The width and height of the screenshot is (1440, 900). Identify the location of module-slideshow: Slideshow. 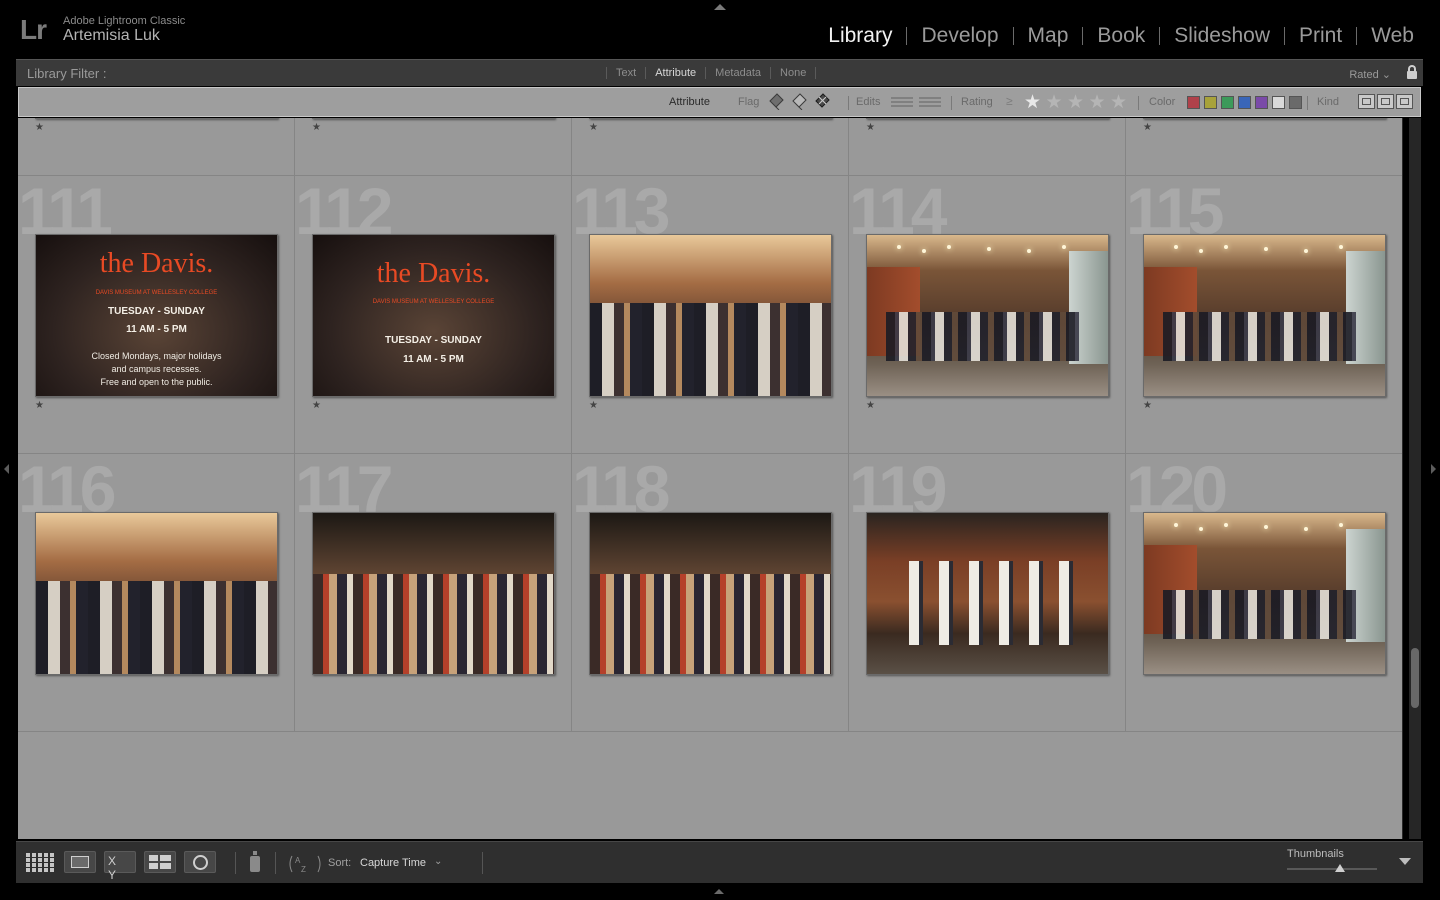
(1222, 36).